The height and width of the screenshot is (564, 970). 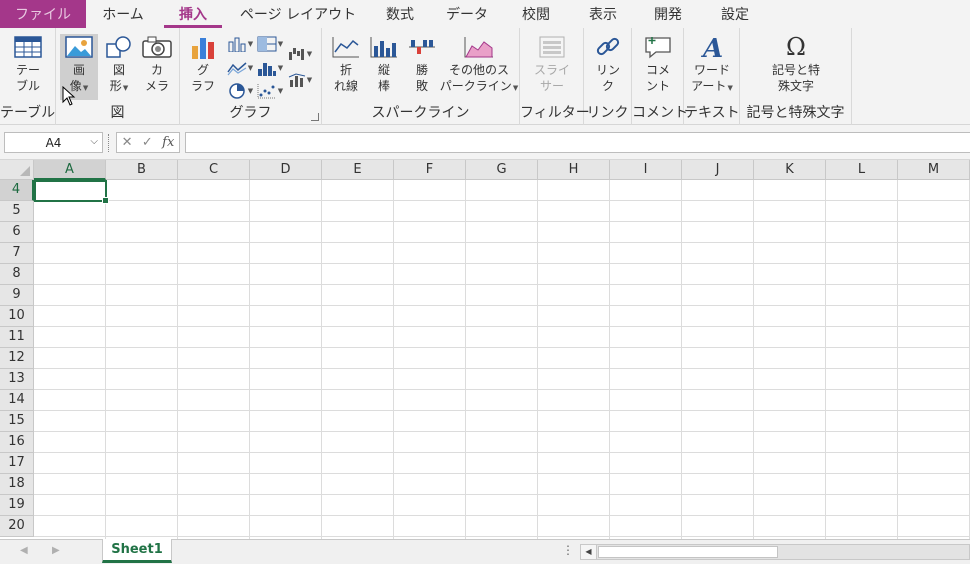 I want to click on recommended-chart-button: グ ラフ, so click(x=203, y=67).